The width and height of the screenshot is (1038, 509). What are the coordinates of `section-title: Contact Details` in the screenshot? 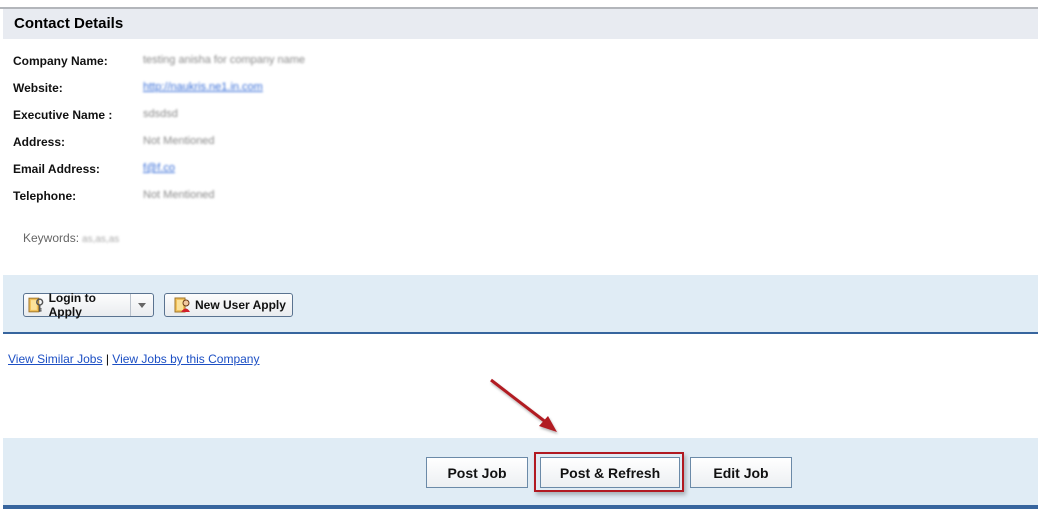 It's located at (69, 23).